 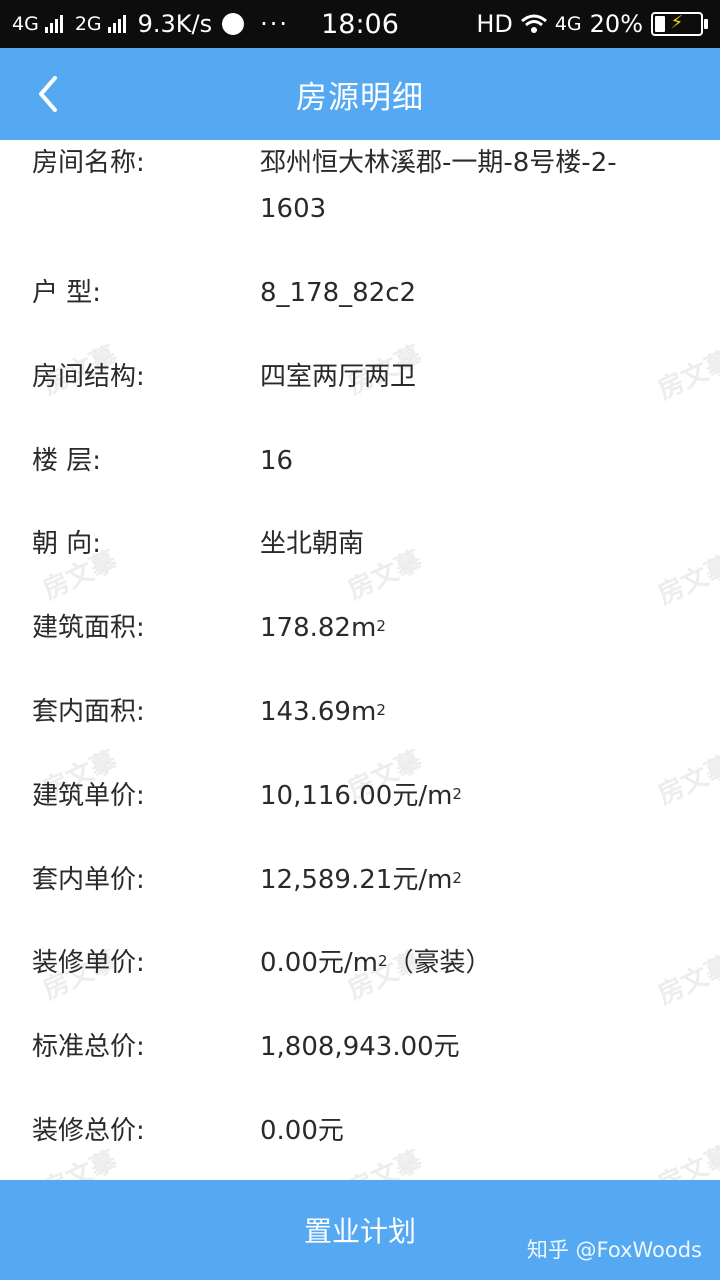 What do you see at coordinates (88, 880) in the screenshot?
I see `net-unit-price-label: 套内单价:` at bounding box center [88, 880].